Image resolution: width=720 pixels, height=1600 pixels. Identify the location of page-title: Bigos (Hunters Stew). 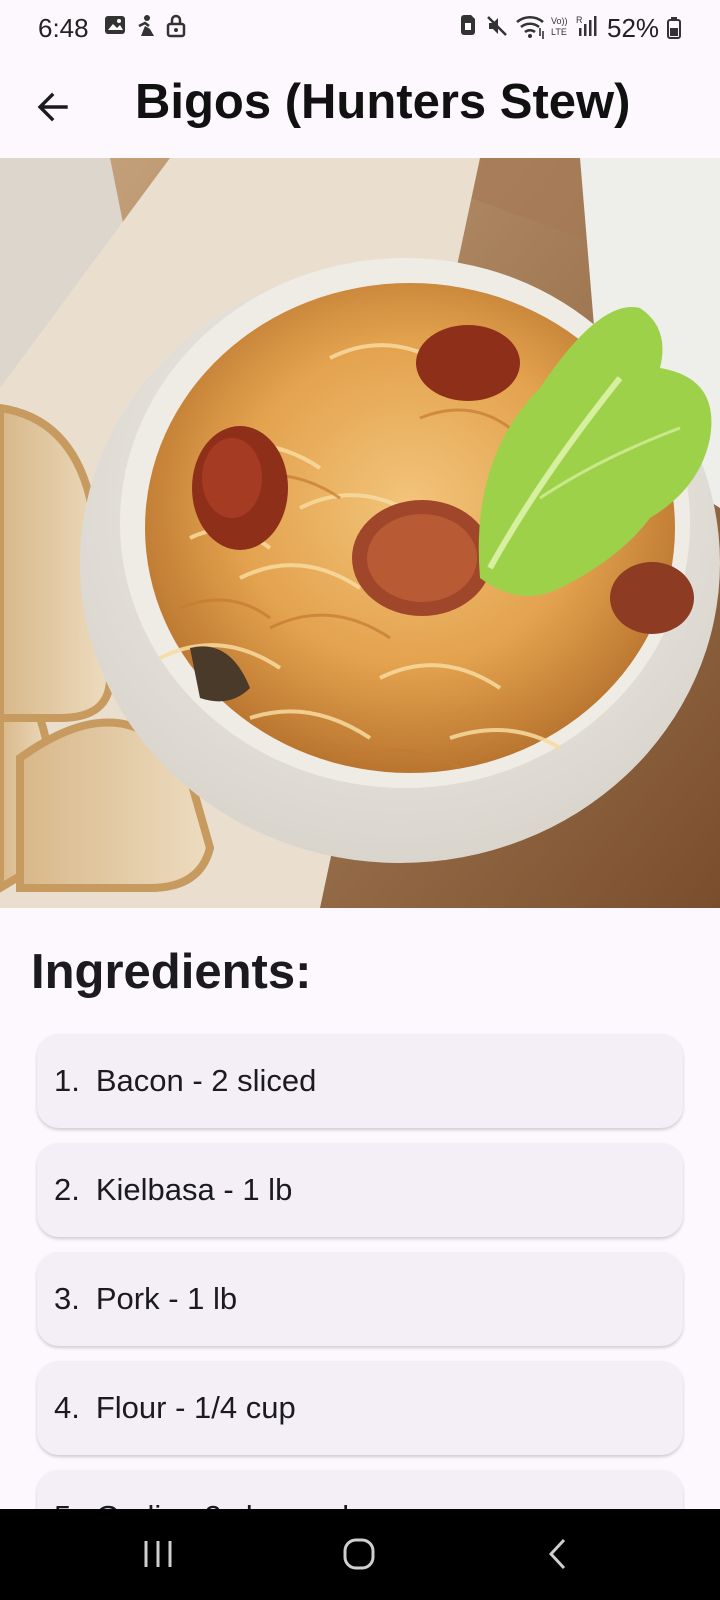
(383, 102).